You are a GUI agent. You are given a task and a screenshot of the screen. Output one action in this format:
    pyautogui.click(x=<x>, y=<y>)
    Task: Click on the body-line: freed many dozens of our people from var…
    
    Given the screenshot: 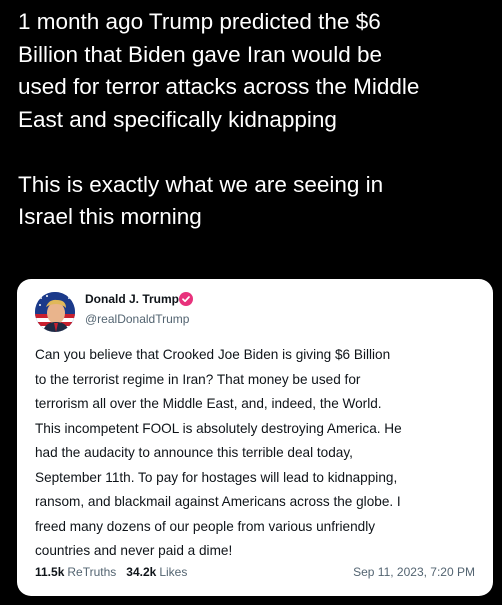 What is the action you would take?
    pyautogui.click(x=205, y=526)
    